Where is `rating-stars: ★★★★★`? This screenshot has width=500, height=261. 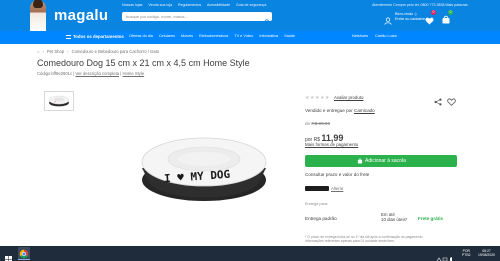
rating-stars: ★★★★★ is located at coordinates (317, 98).